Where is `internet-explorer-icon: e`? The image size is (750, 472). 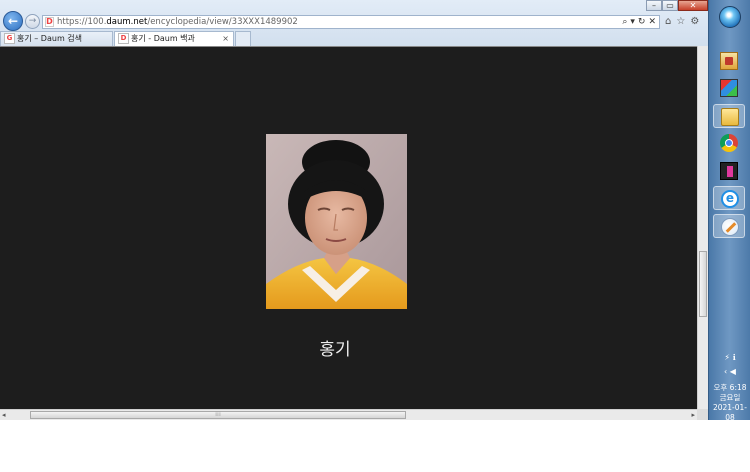
internet-explorer-icon: e is located at coordinates (730, 199).